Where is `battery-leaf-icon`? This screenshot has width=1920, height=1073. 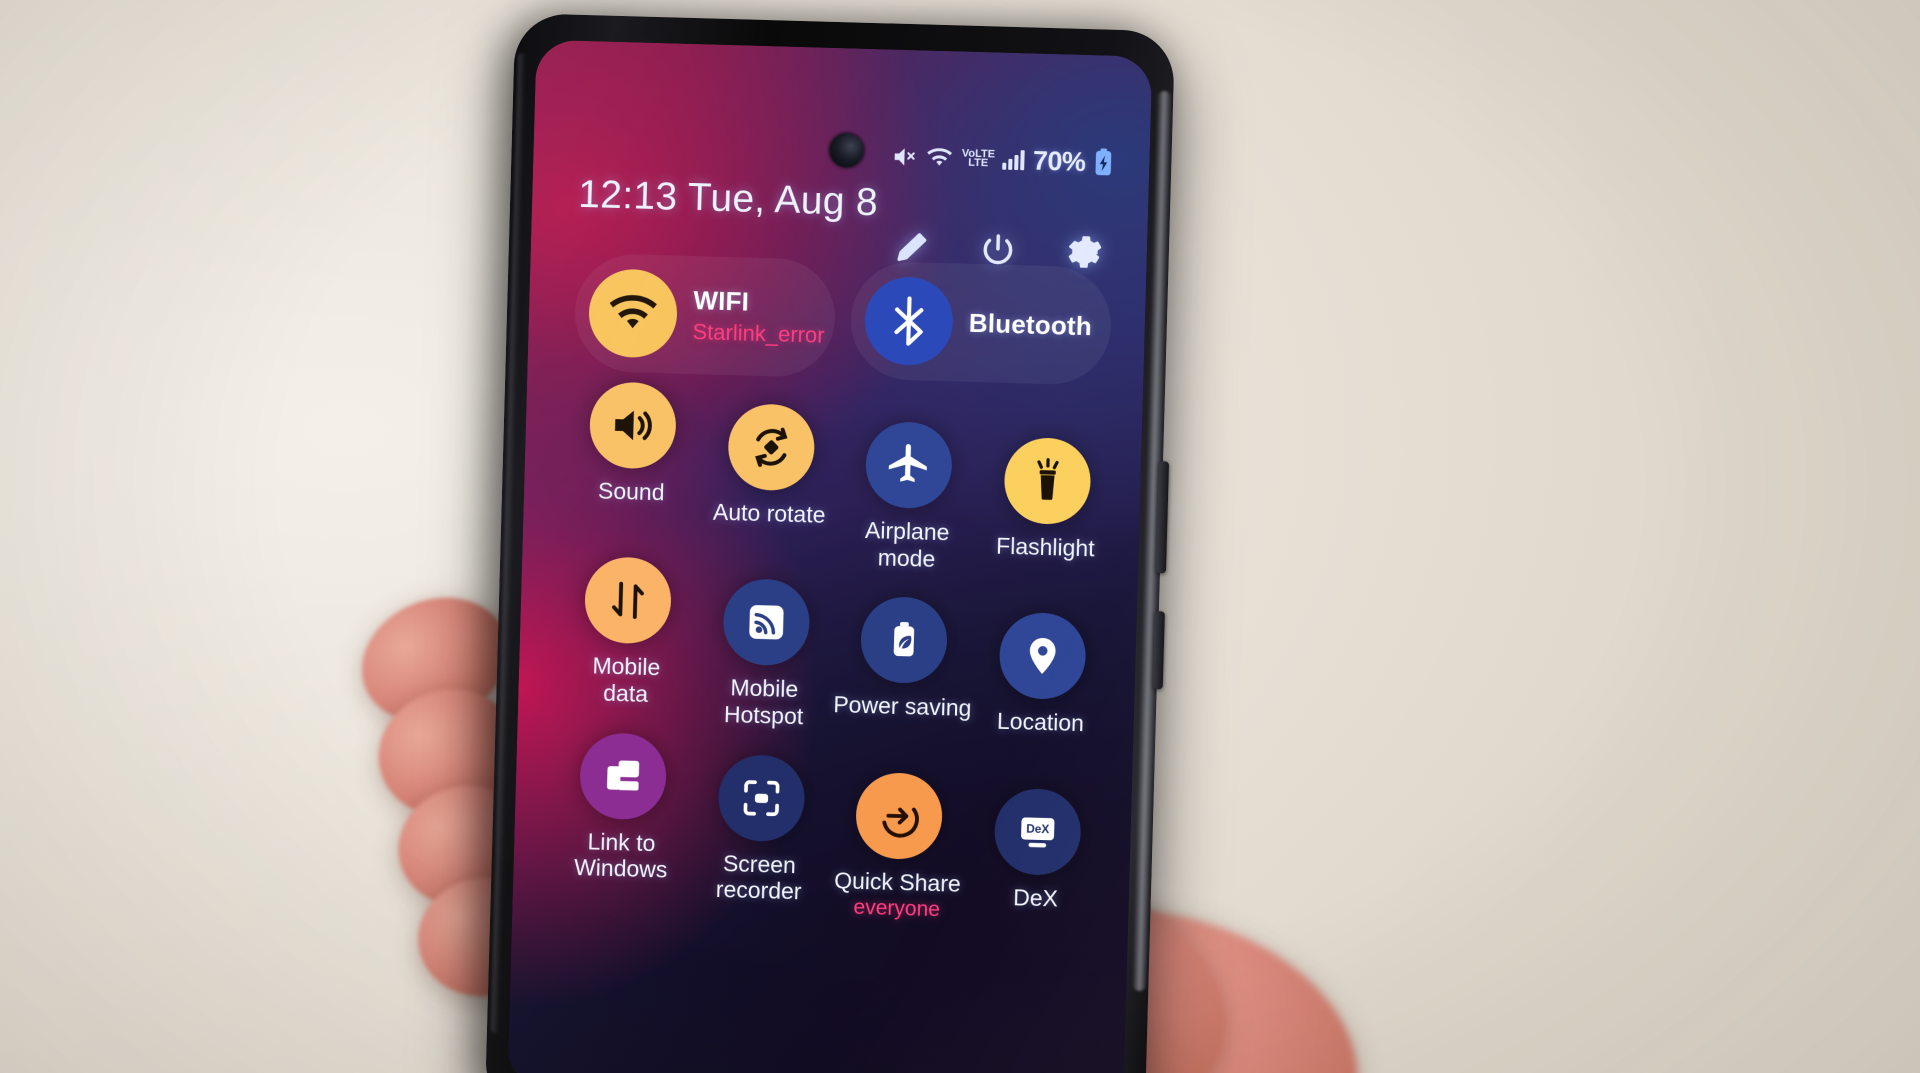
battery-leaf-icon is located at coordinates (904, 640).